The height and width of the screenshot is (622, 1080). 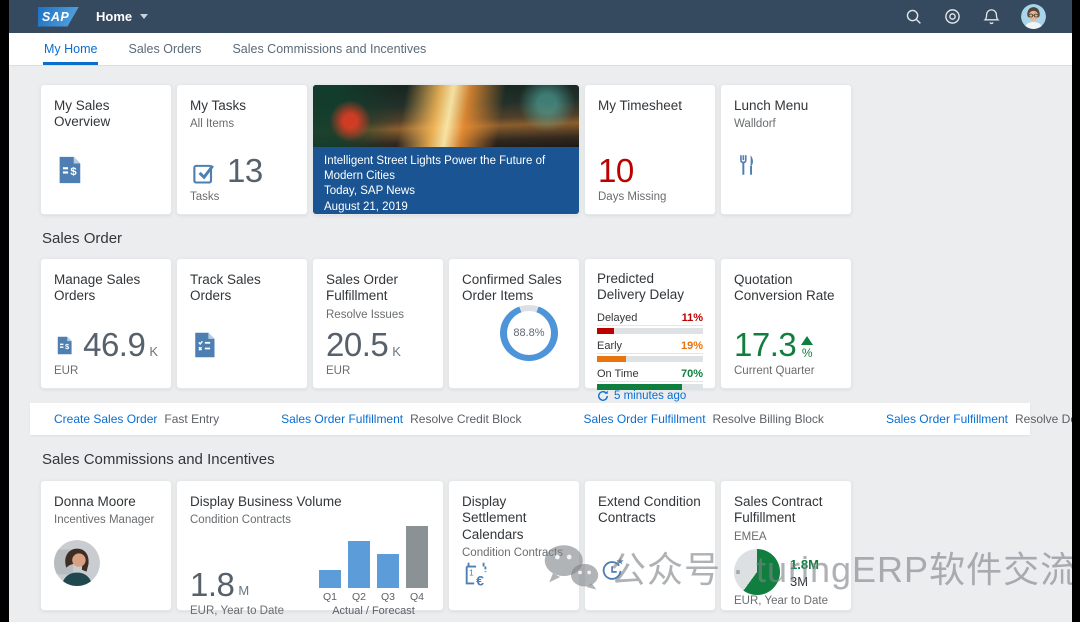 I want to click on tab-sales-orders: Sales Orders, so click(x=164, y=49).